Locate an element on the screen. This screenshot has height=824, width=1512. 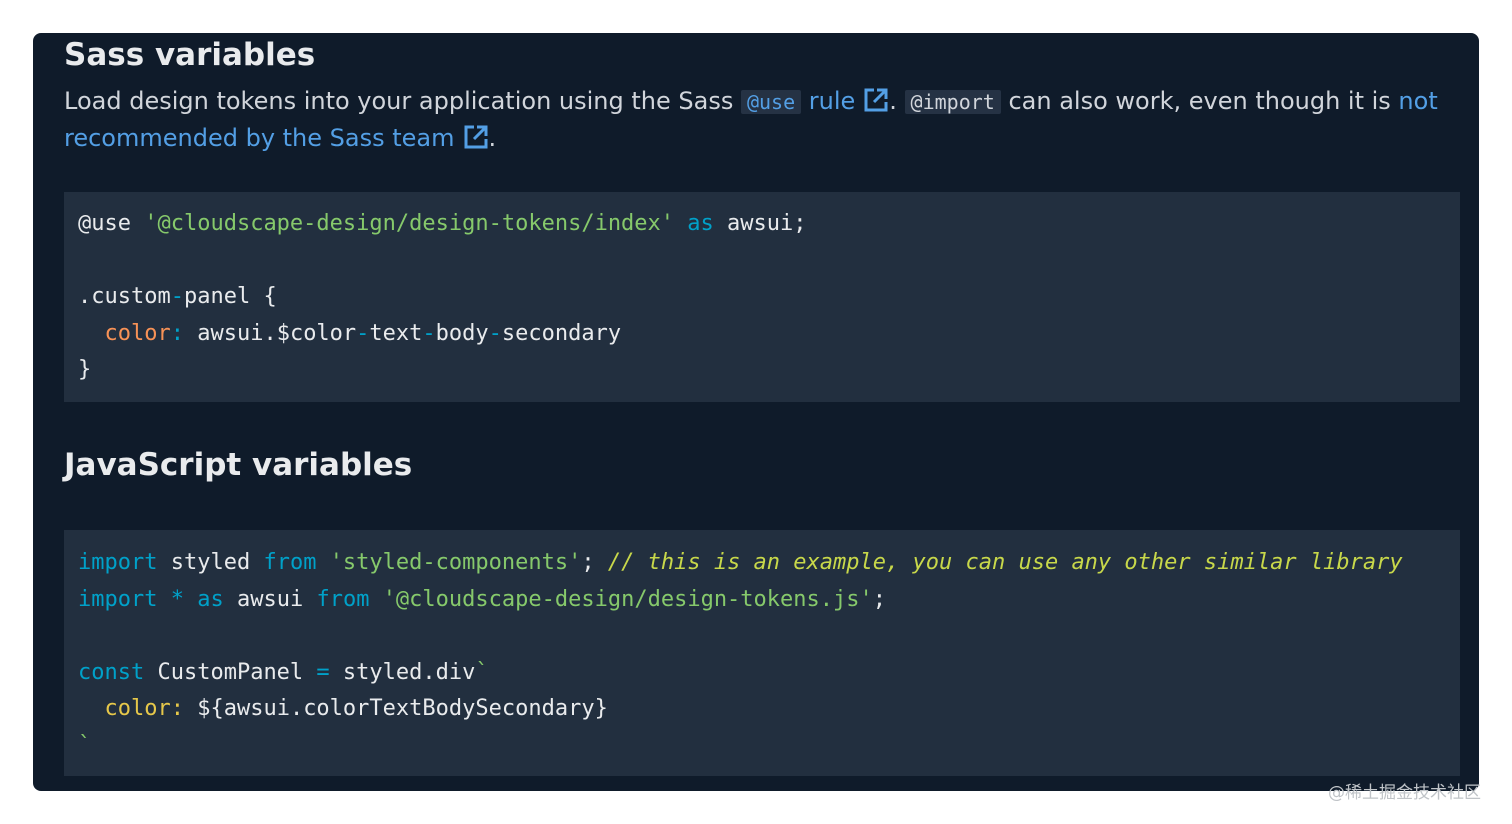
code-token: = is located at coordinates (323, 672).